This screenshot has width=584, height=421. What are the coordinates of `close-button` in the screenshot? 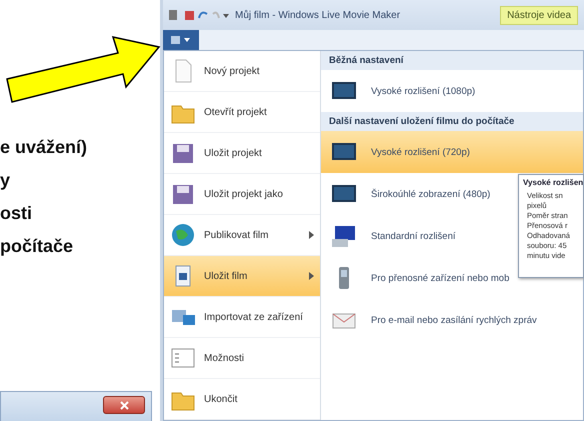 It's located at (124, 405).